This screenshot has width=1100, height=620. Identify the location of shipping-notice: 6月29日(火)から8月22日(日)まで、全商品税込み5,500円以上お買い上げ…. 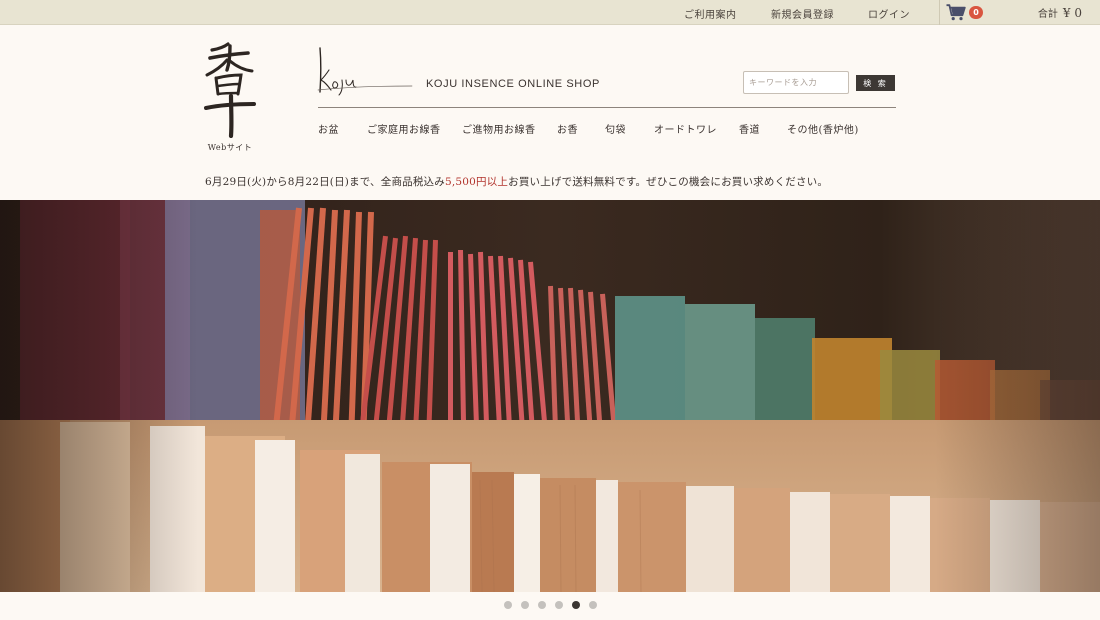
(516, 181).